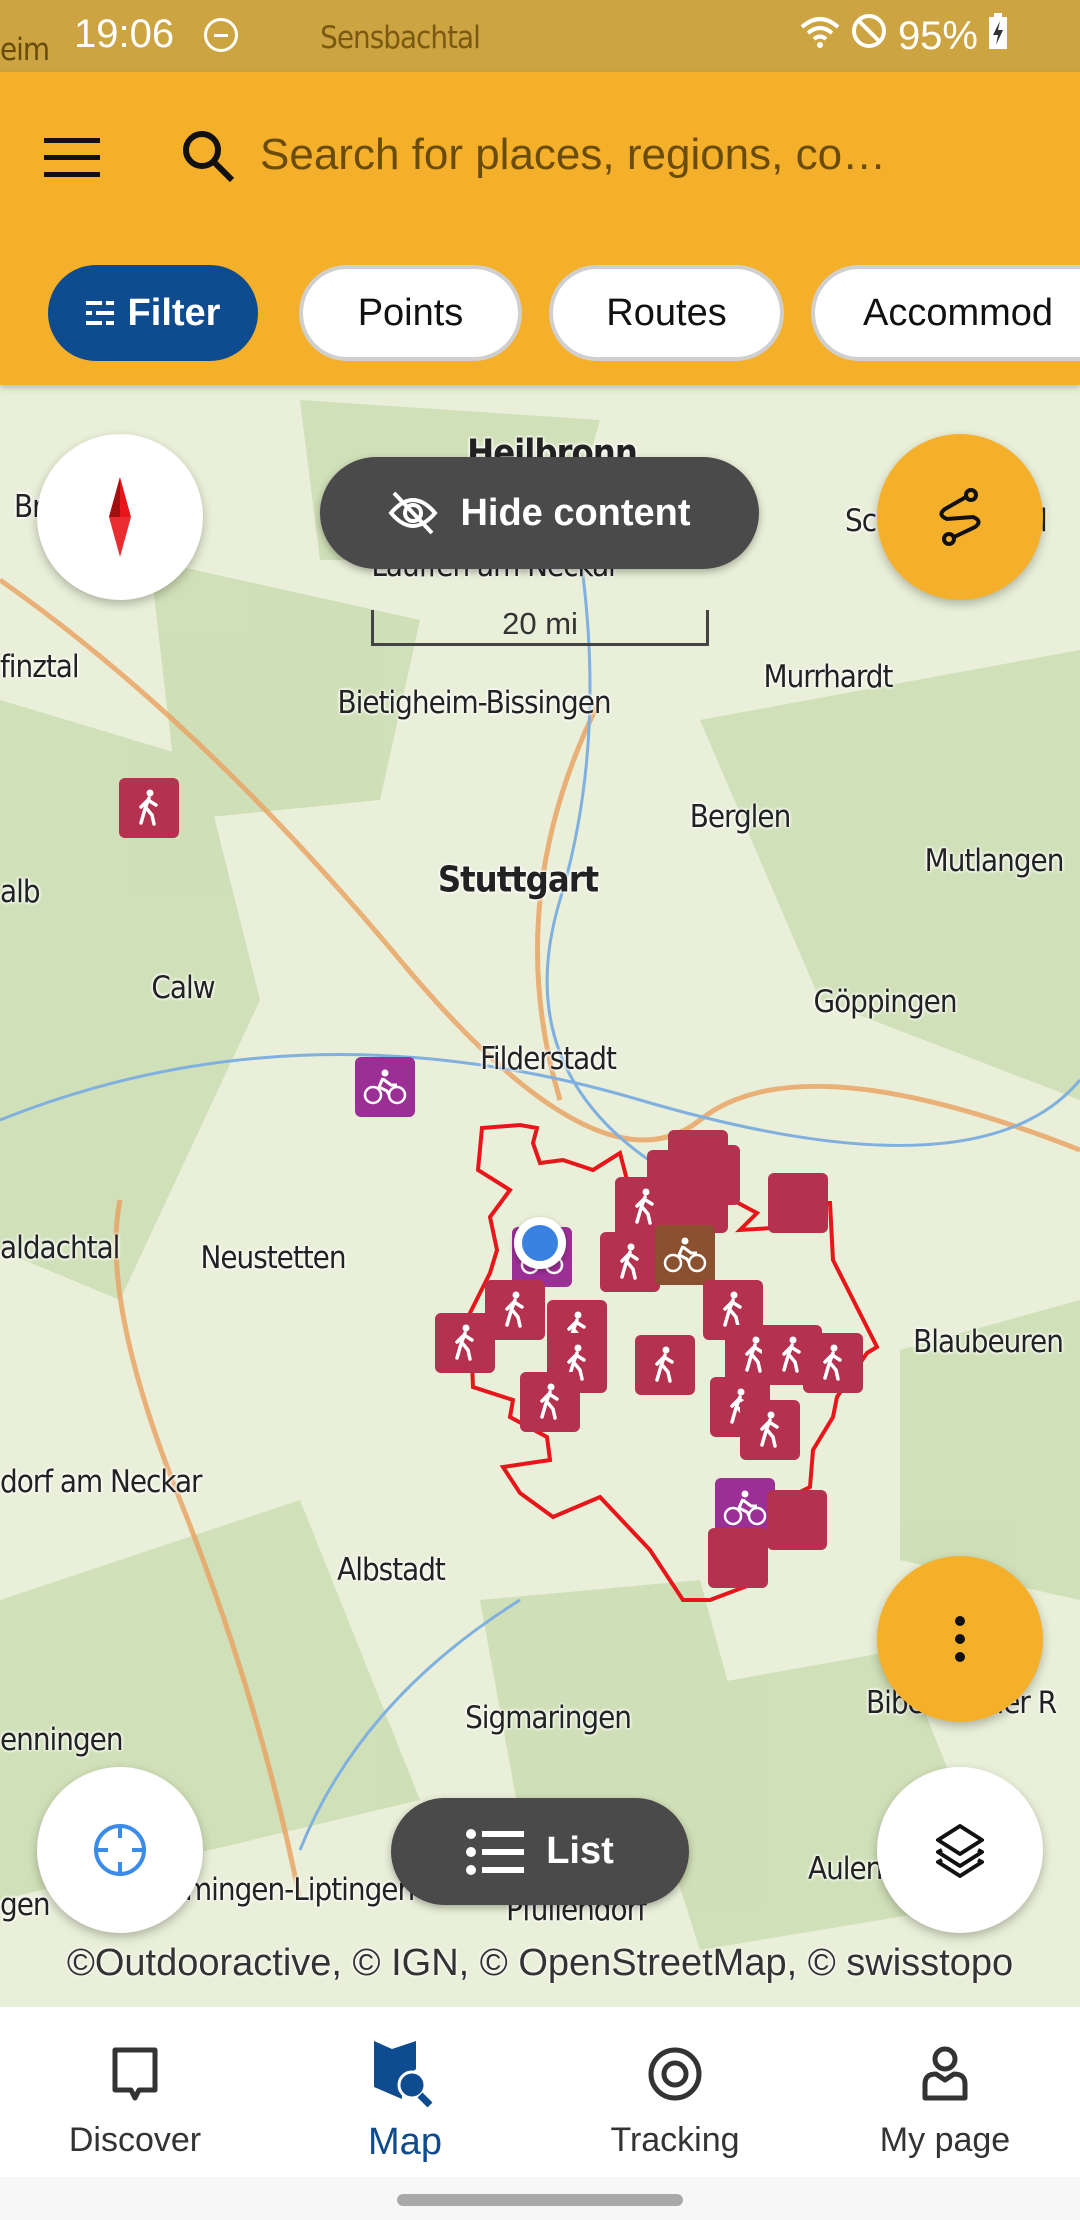 This screenshot has width=1080, height=2220. I want to click on dnd-icon, so click(221, 35).